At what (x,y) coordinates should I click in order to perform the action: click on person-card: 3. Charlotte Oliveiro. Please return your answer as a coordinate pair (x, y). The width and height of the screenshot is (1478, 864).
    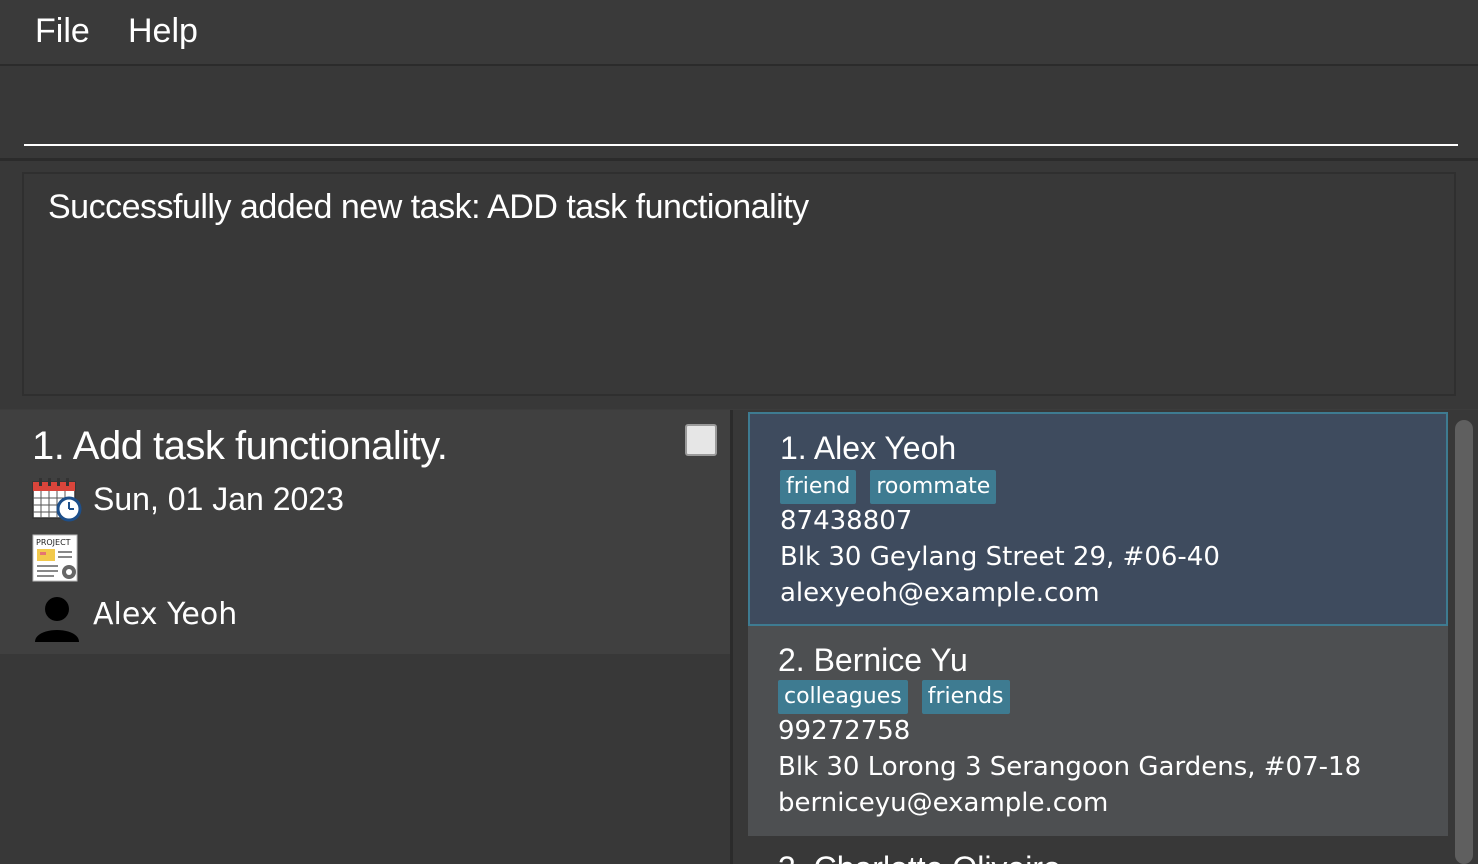
    Looking at the image, I should click on (1098, 850).